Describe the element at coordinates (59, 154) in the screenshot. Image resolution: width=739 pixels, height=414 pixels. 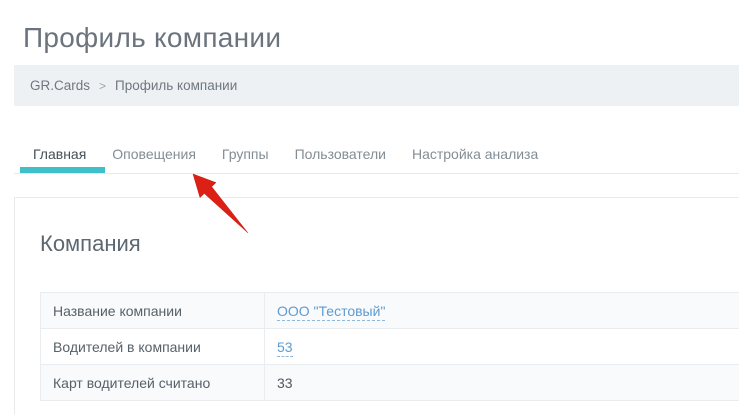
I see `tab-main: Главная` at that location.